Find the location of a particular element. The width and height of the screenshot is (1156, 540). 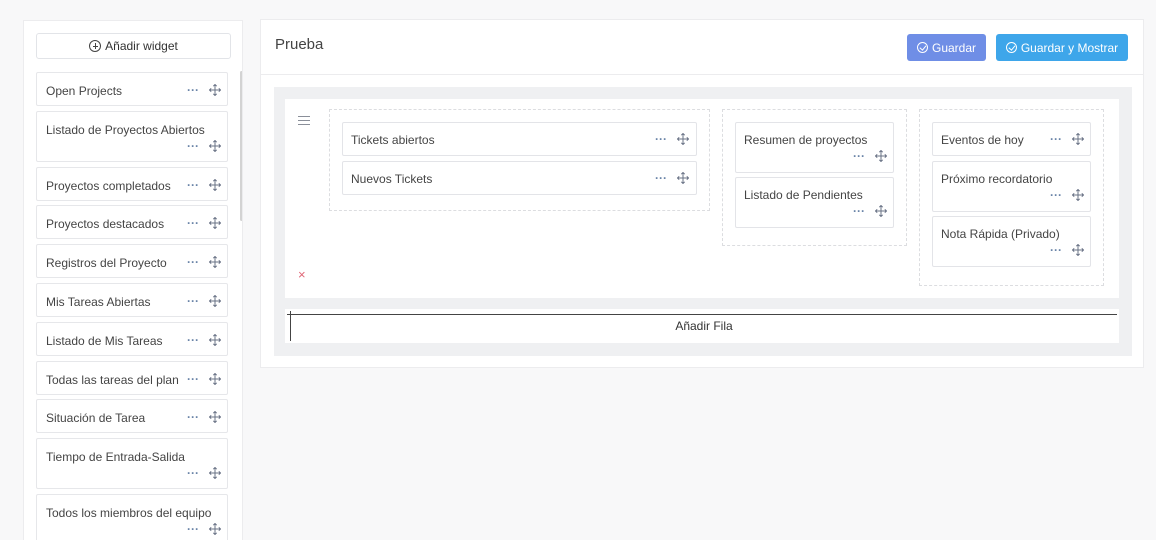

column-widget: Tickets abiertos ··· is located at coordinates (519, 139).